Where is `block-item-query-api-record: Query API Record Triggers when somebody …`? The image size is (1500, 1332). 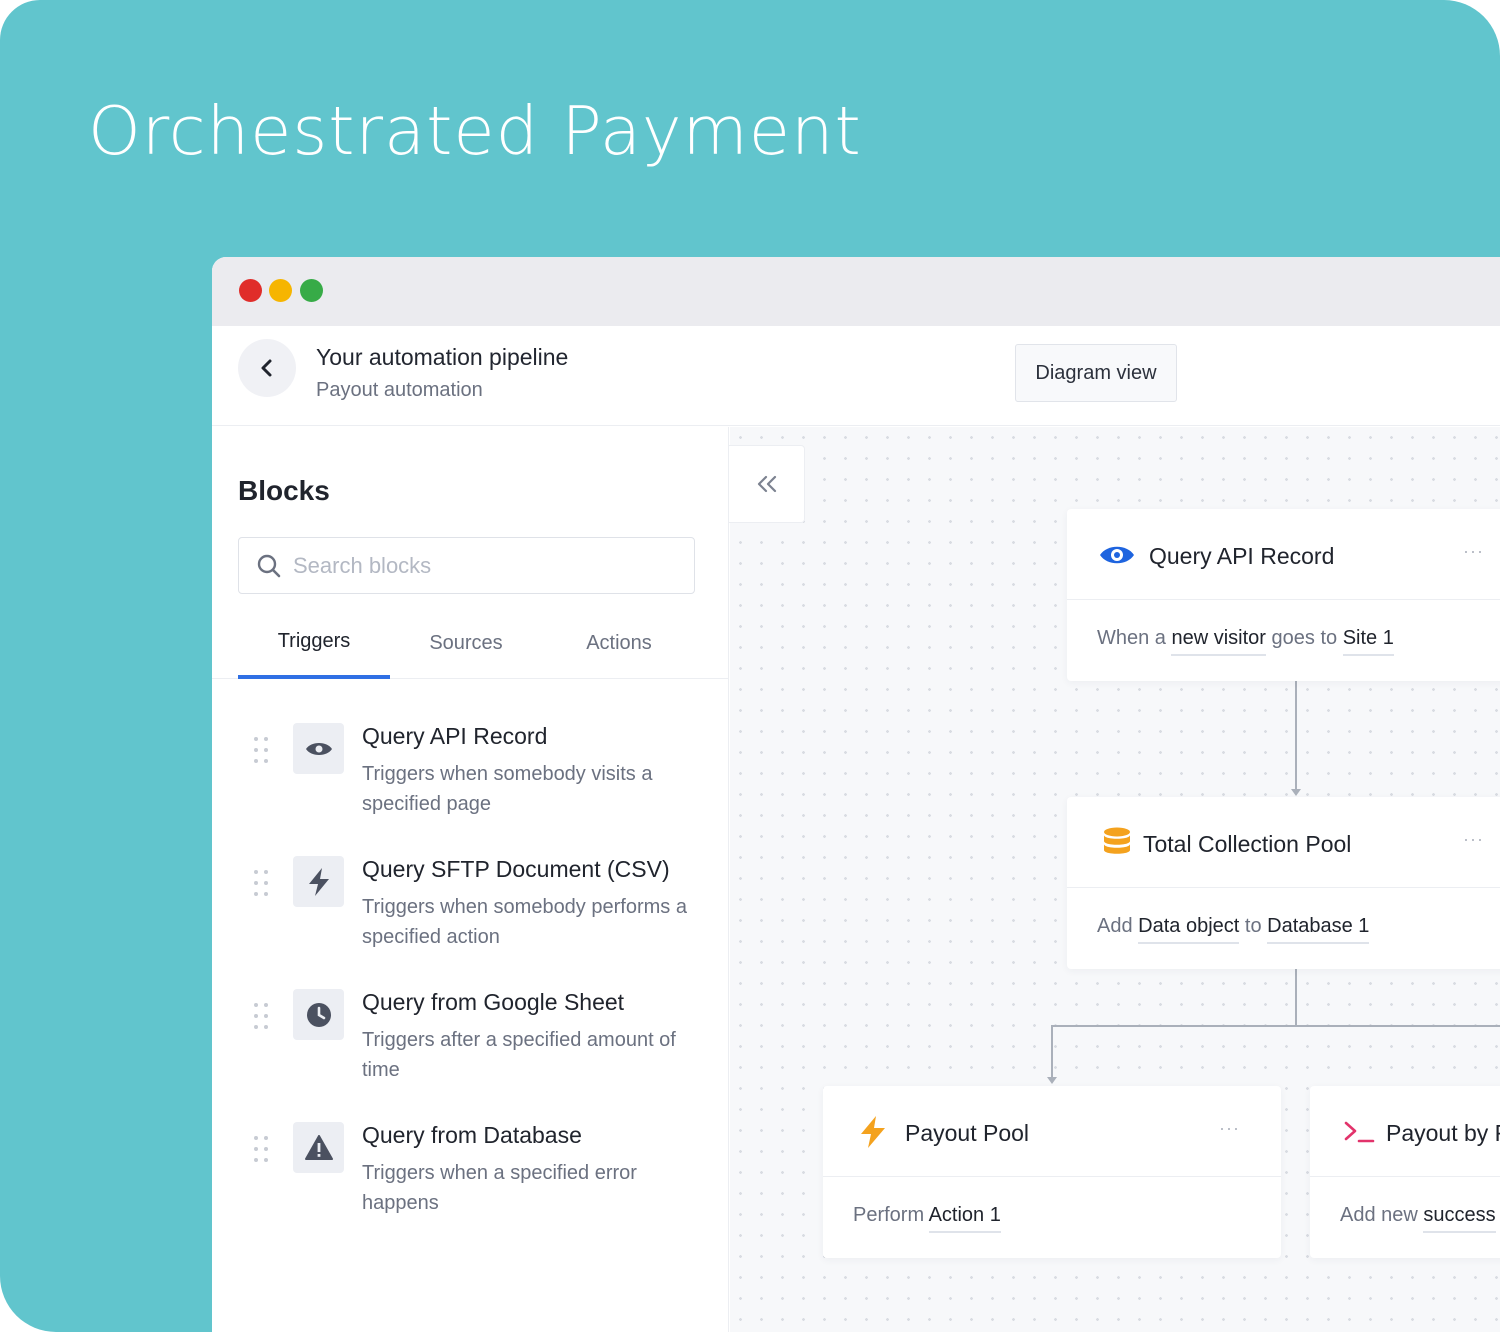
block-item-query-api-record: Query API Record Triggers when somebody … is located at coordinates (470, 777).